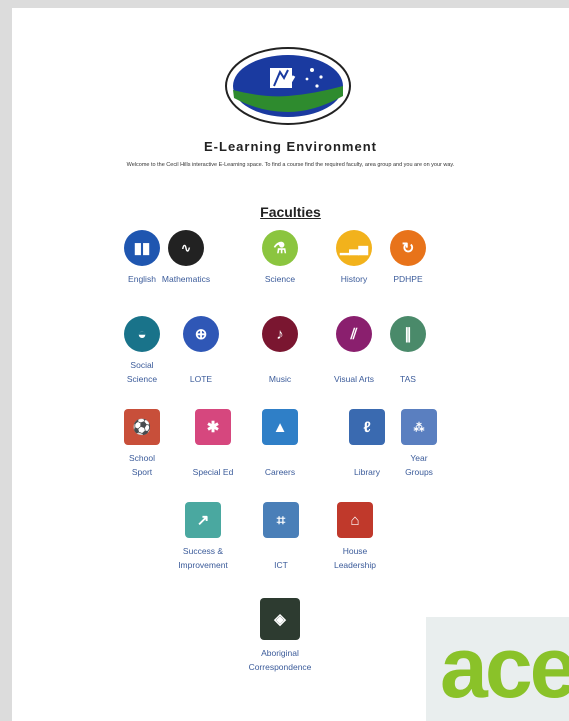  Describe the element at coordinates (355, 558) in the screenshot. I see `faculty-label: House Leadership` at that location.